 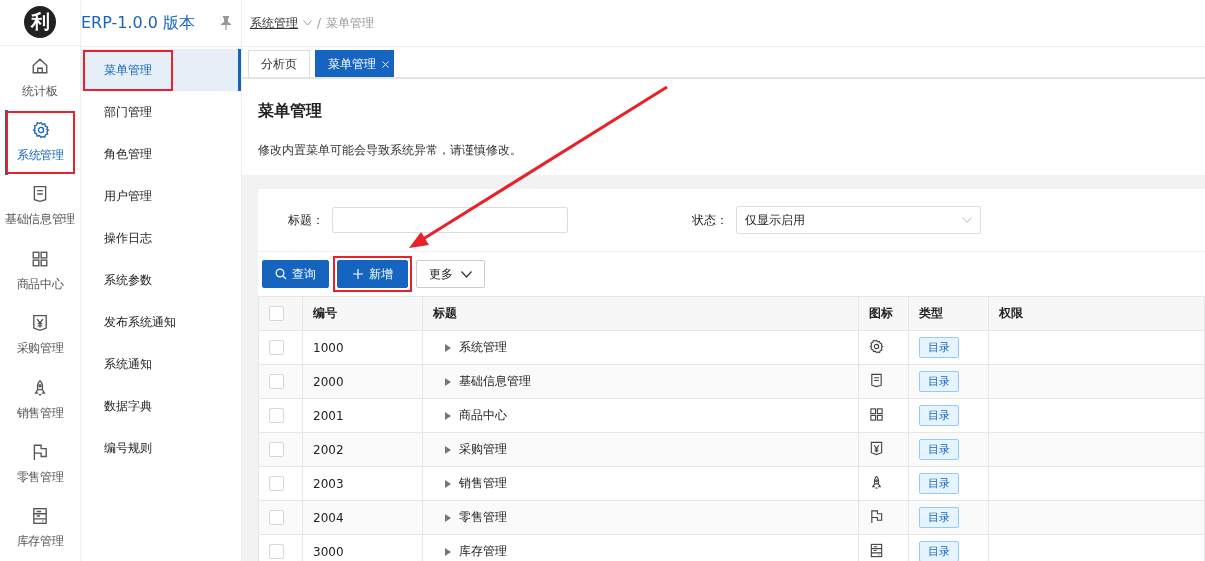 I want to click on pin-icon, so click(x=226, y=23).